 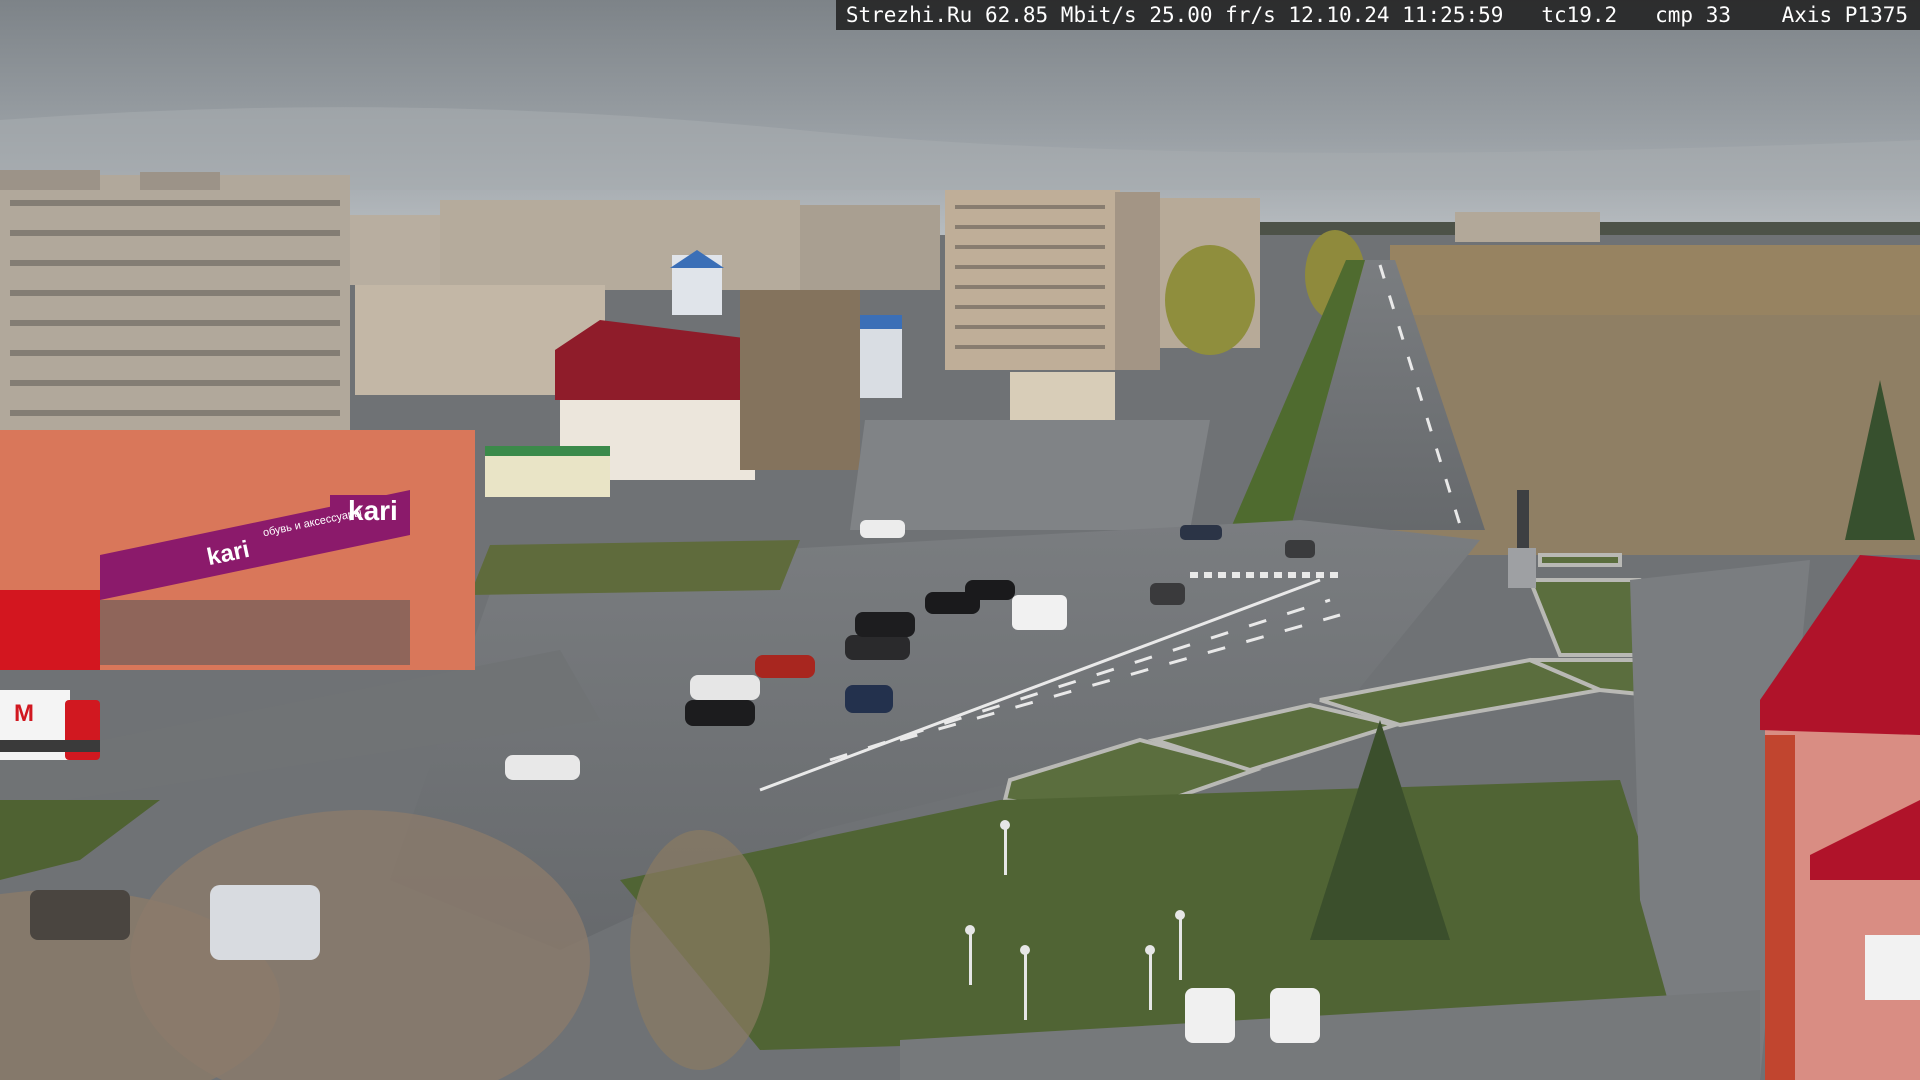 I want to click on osd-camera-model: Axis P1375, so click(x=1844, y=15).